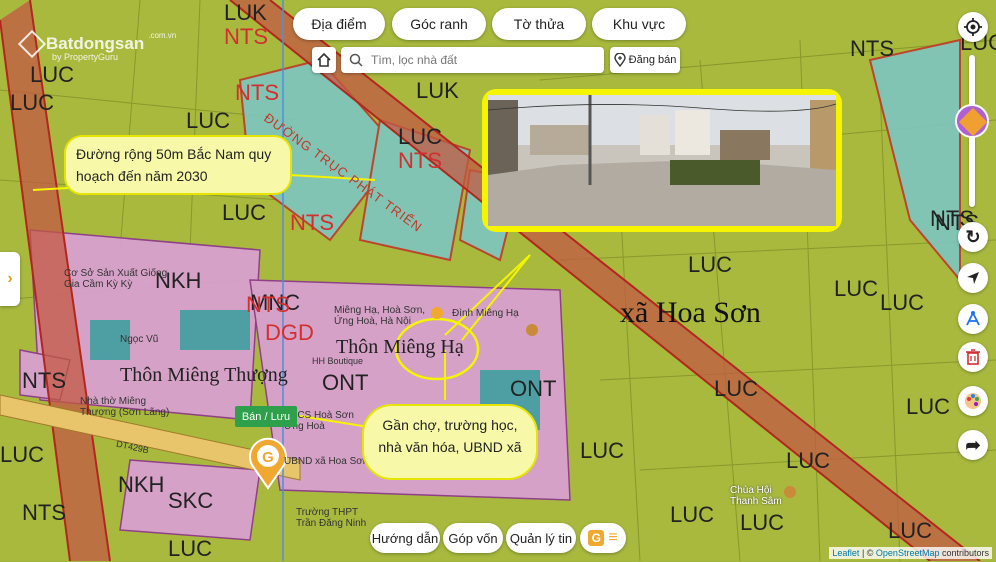 The image size is (996, 562). What do you see at coordinates (380, 316) in the screenshot?
I see `place-label-mieng-ha: Miêng Hạ, Hoà Sơn, Ứng Hoà, Hà Nội` at bounding box center [380, 316].